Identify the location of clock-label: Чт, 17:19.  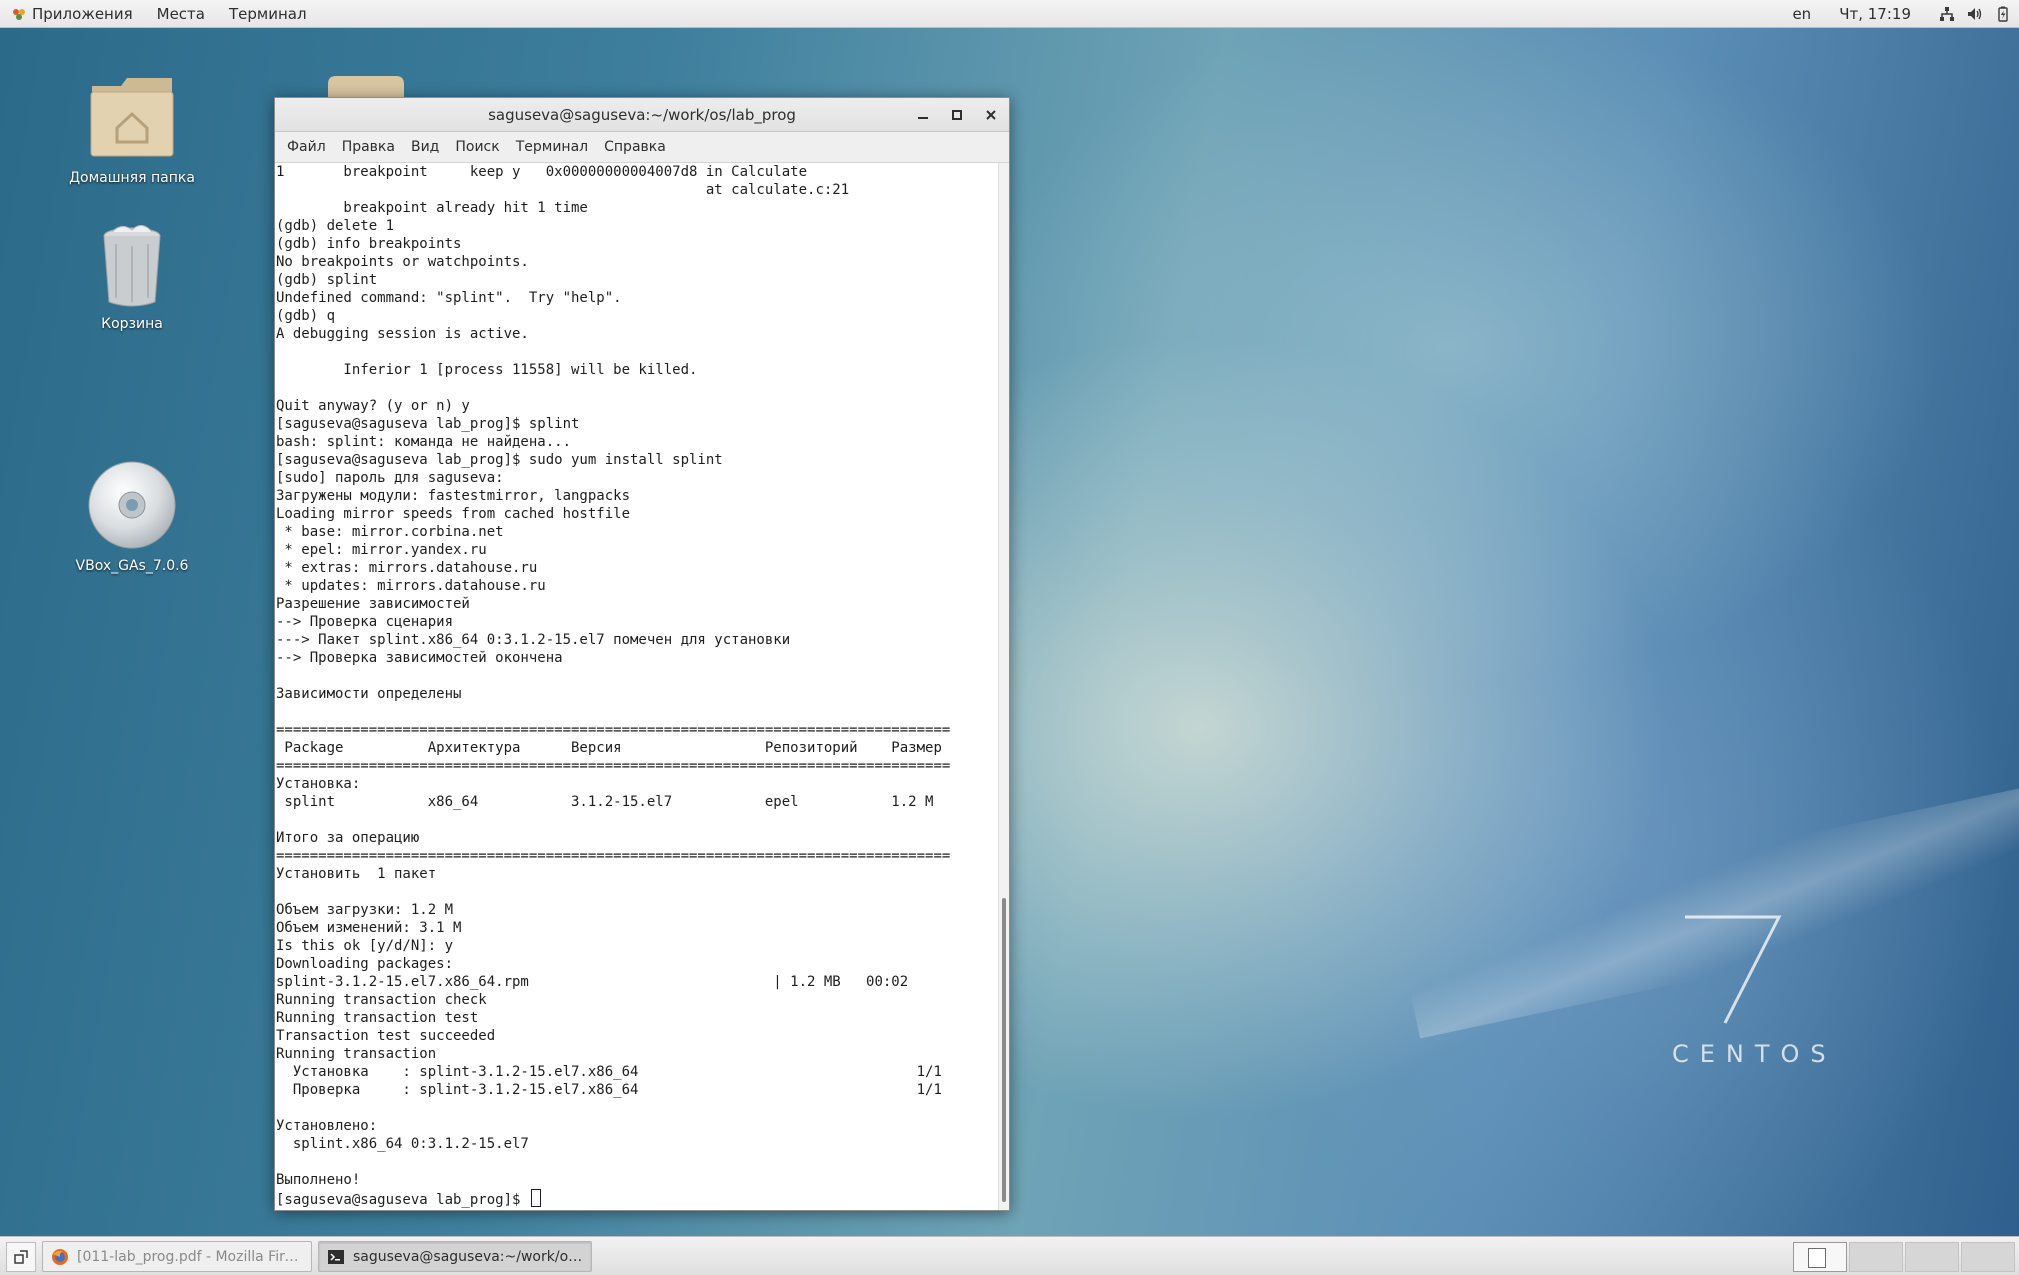
(1875, 13).